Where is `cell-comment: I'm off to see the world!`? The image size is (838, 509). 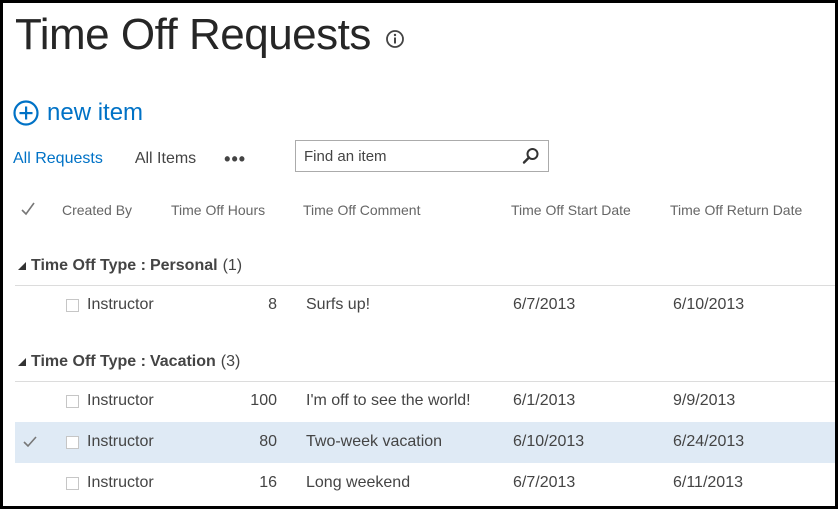
cell-comment: I'm off to see the world! is located at coordinates (388, 401).